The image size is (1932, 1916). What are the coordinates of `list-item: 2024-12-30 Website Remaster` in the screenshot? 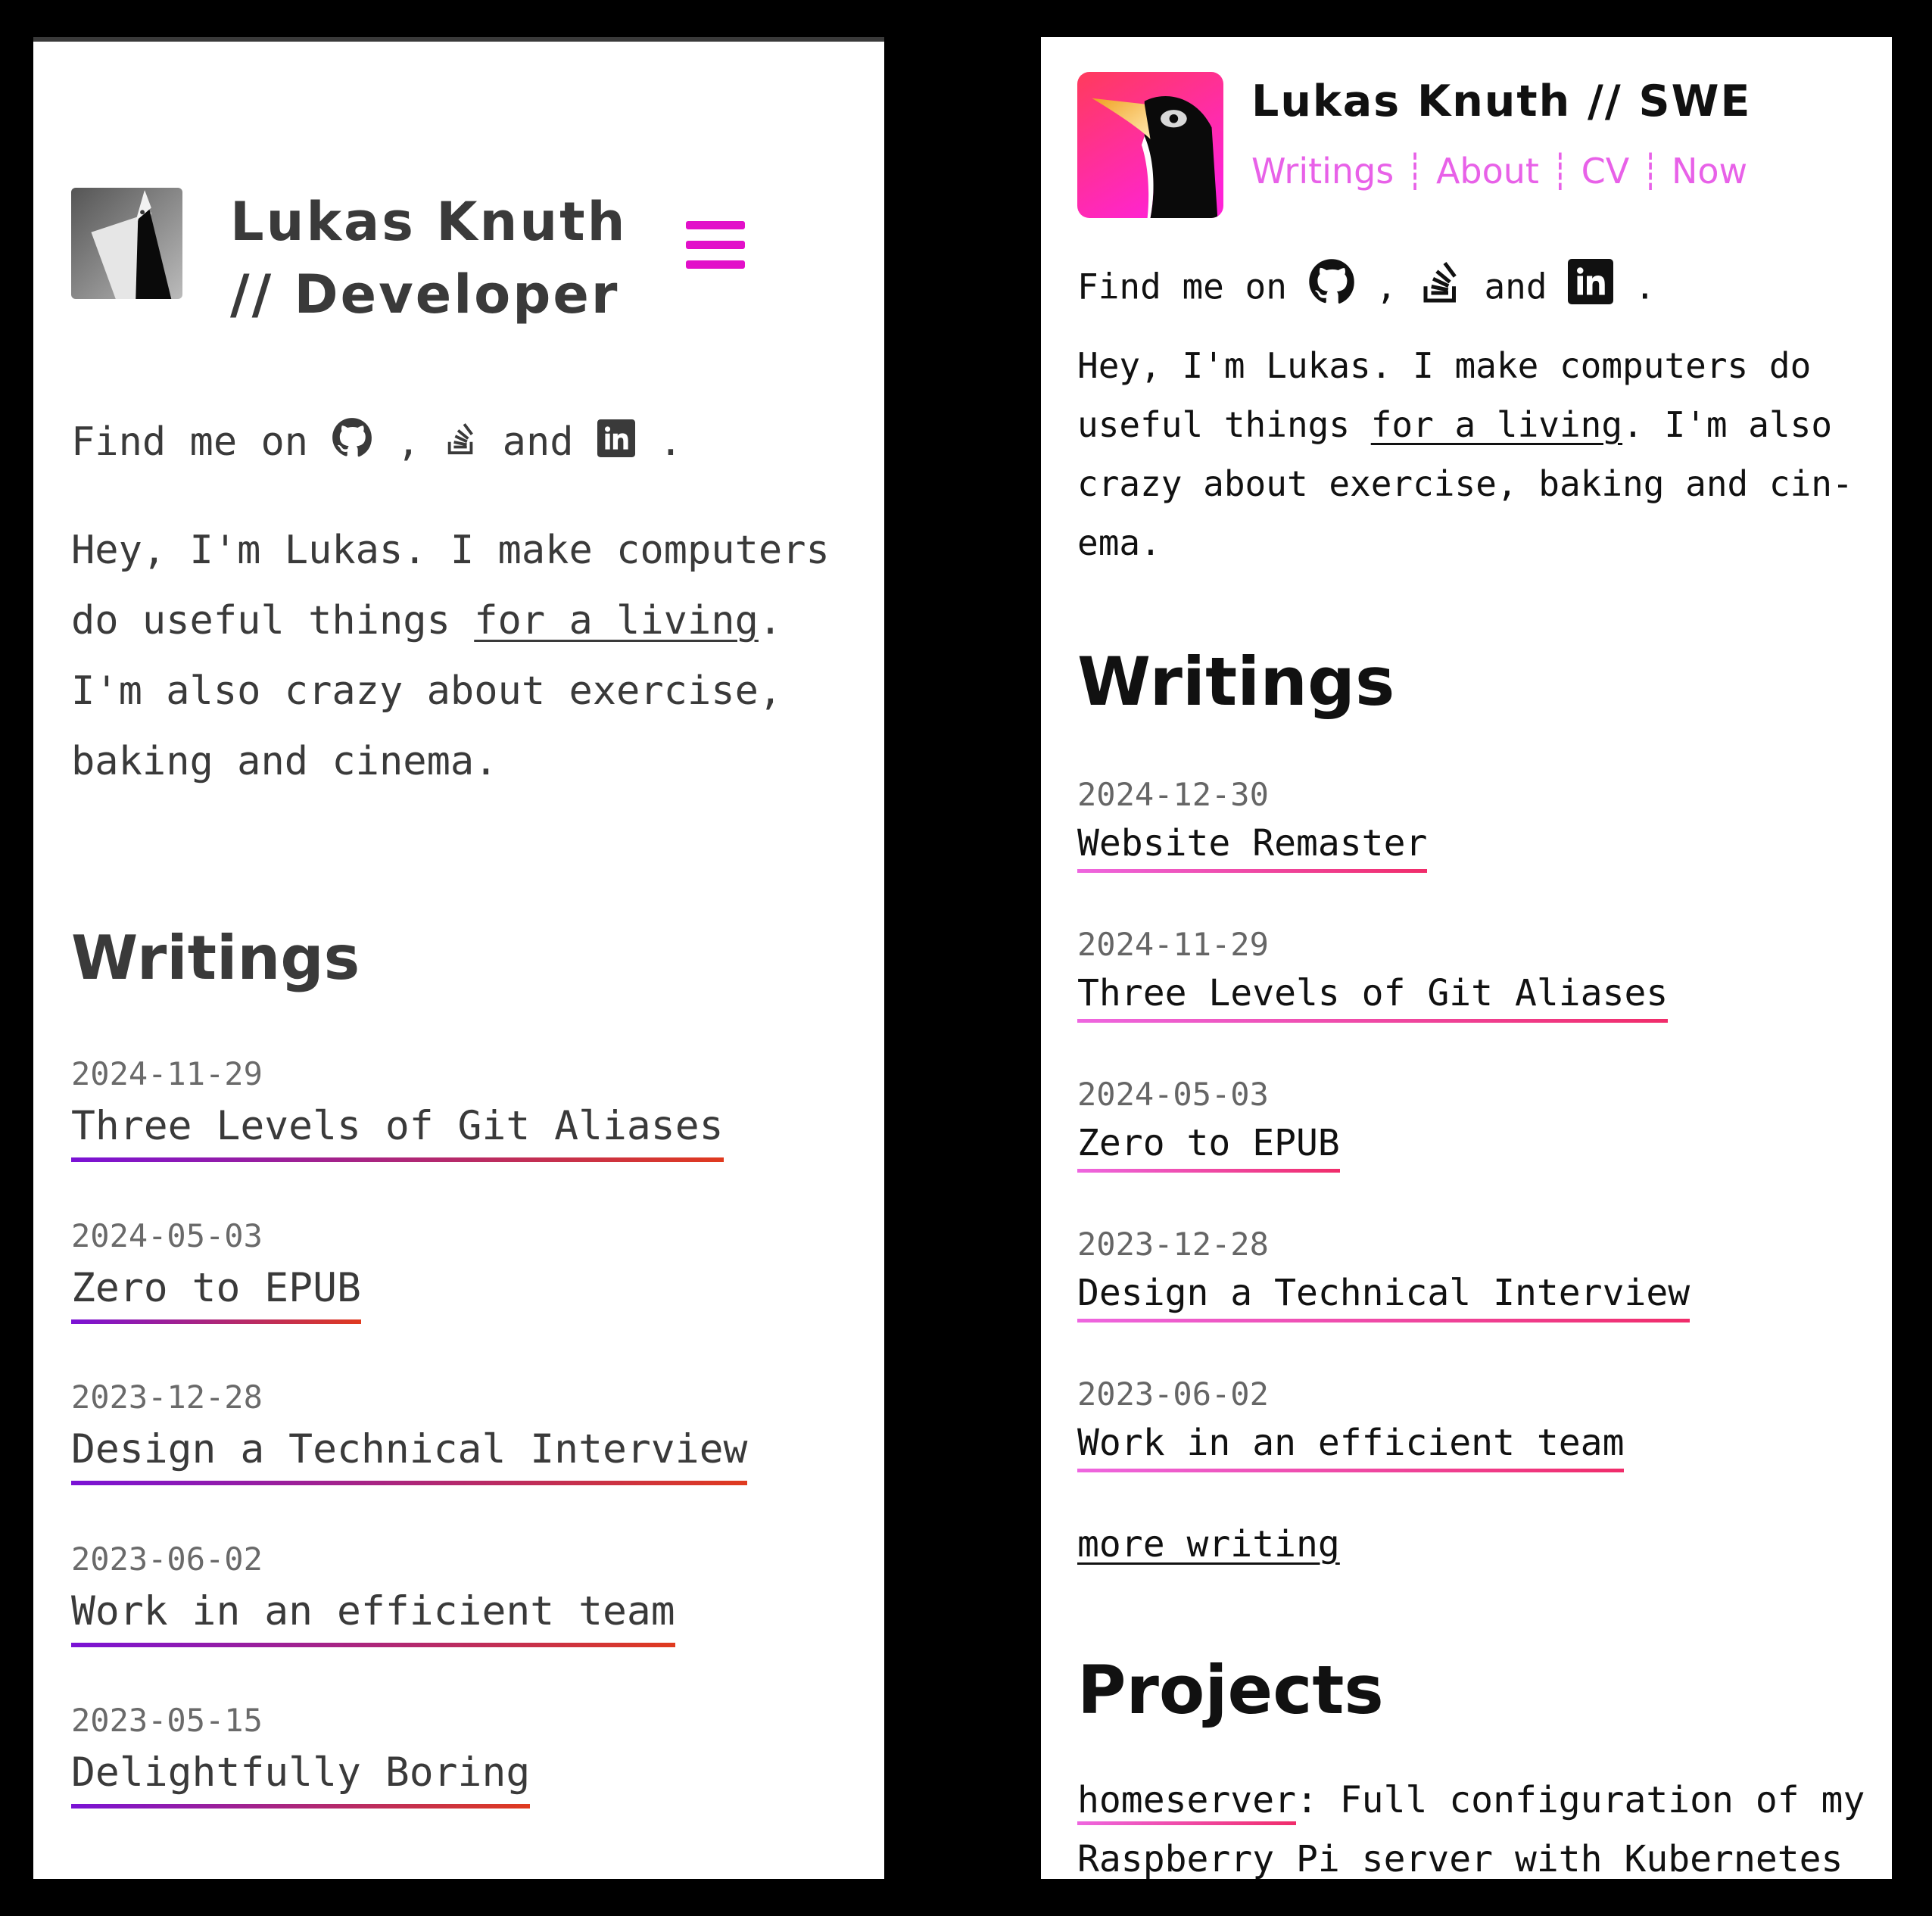 It's located at (1383, 846).